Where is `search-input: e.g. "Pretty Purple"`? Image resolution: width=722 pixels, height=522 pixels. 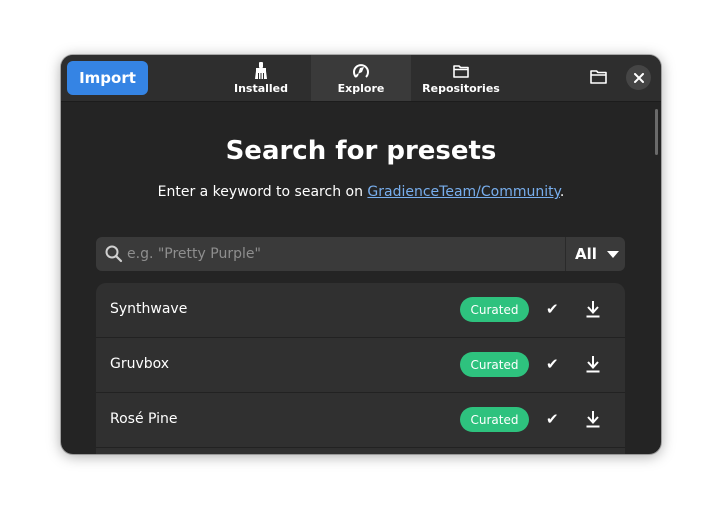 search-input: e.g. "Pretty Purple" is located at coordinates (194, 254).